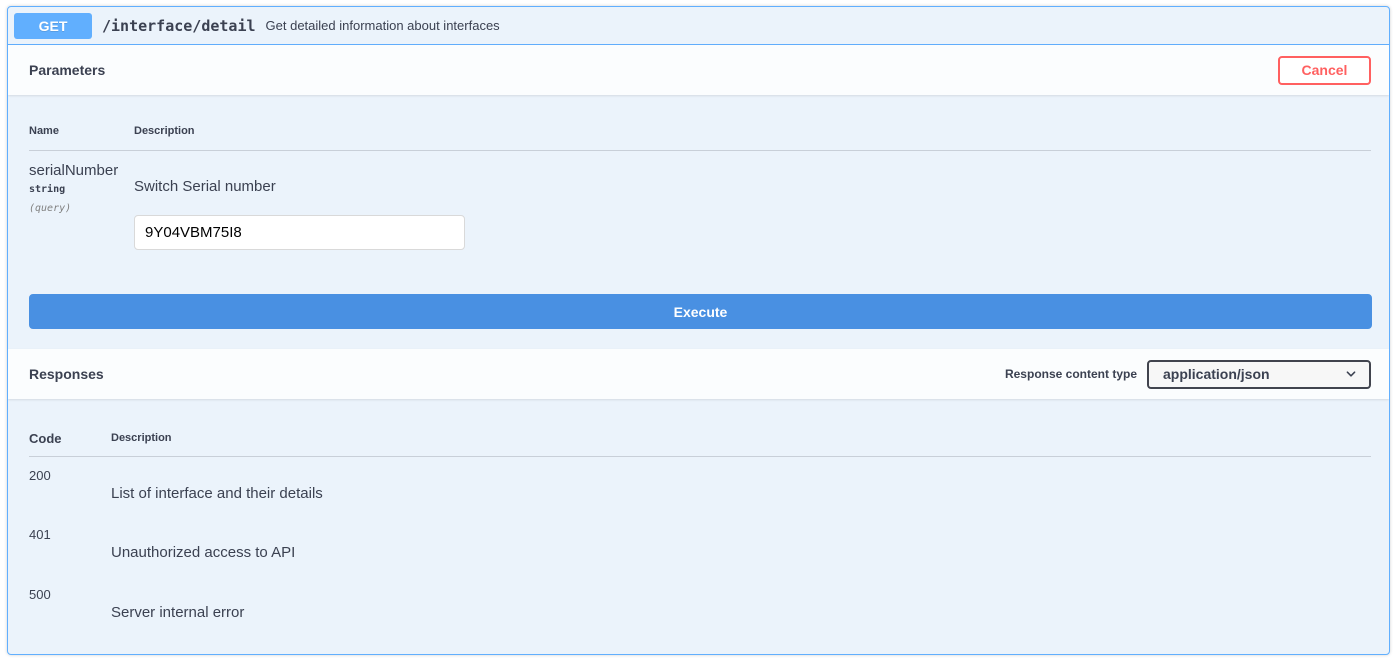  Describe the element at coordinates (700, 493) in the screenshot. I see `response-row: 200 List of interface and their details` at that location.